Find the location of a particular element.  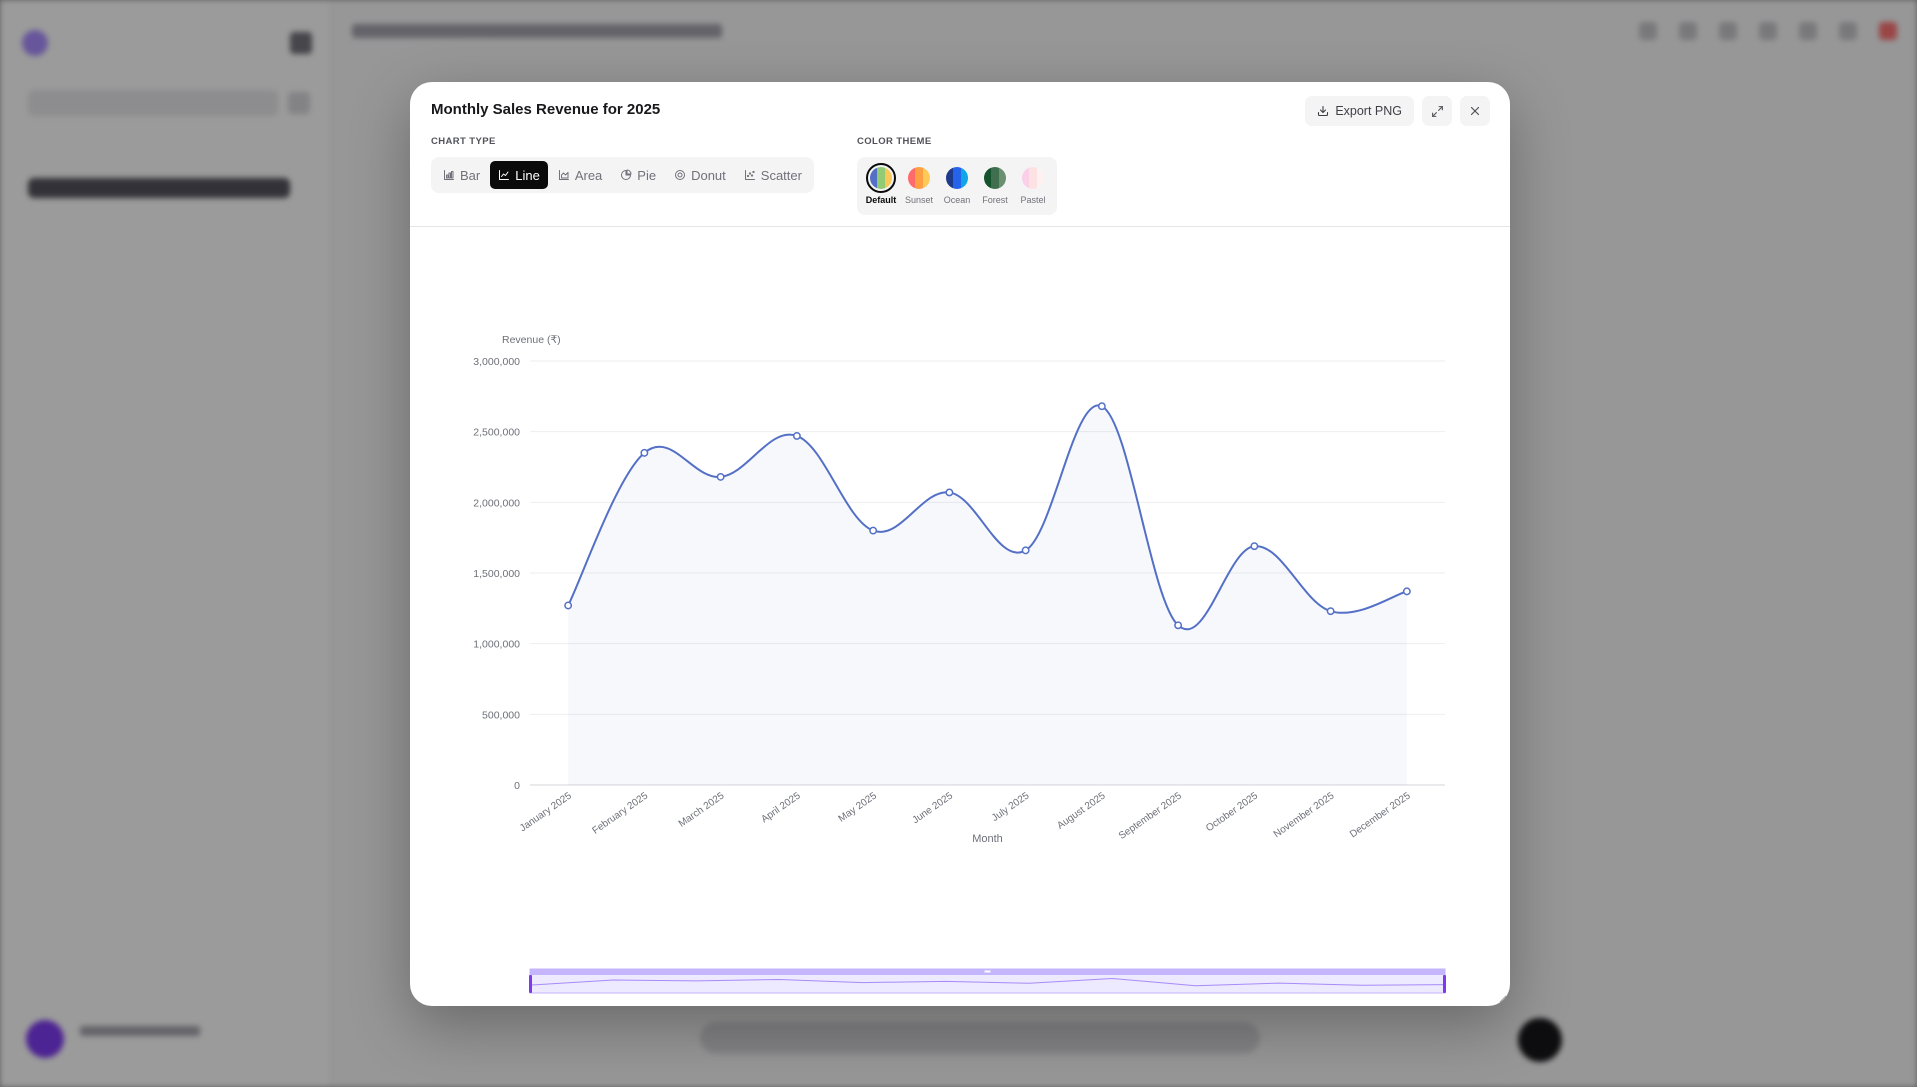

x-tick-label: April 2025 is located at coordinates (781, 807).